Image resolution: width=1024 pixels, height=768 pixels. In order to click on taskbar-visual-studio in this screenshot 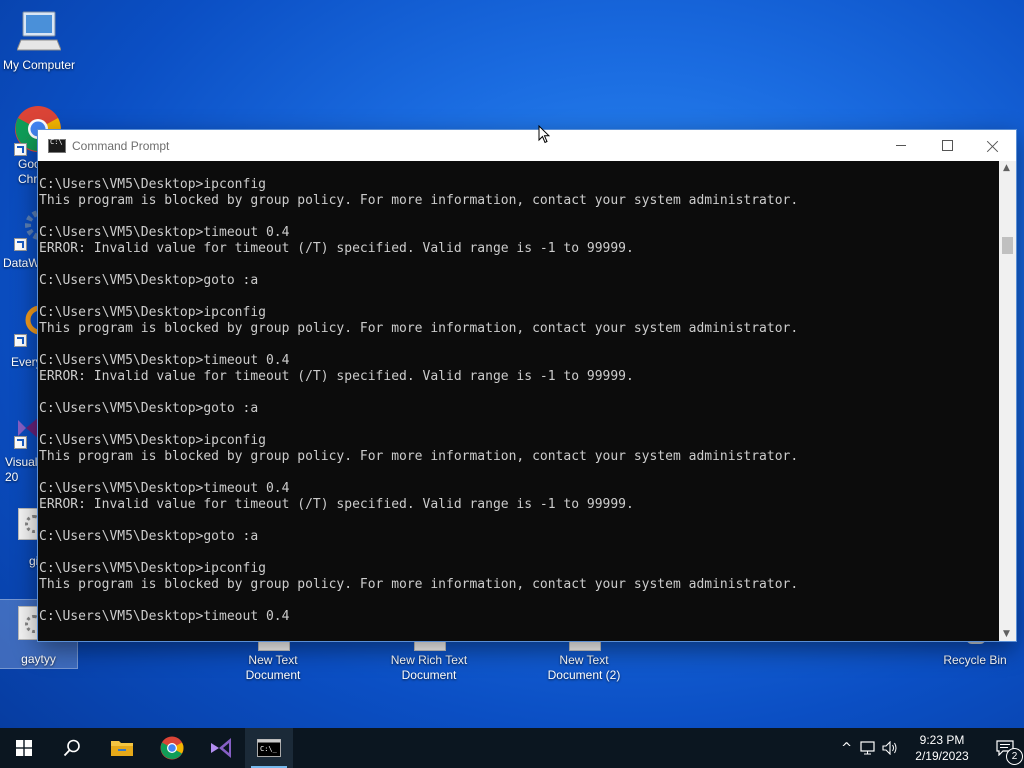, I will do `click(221, 748)`.